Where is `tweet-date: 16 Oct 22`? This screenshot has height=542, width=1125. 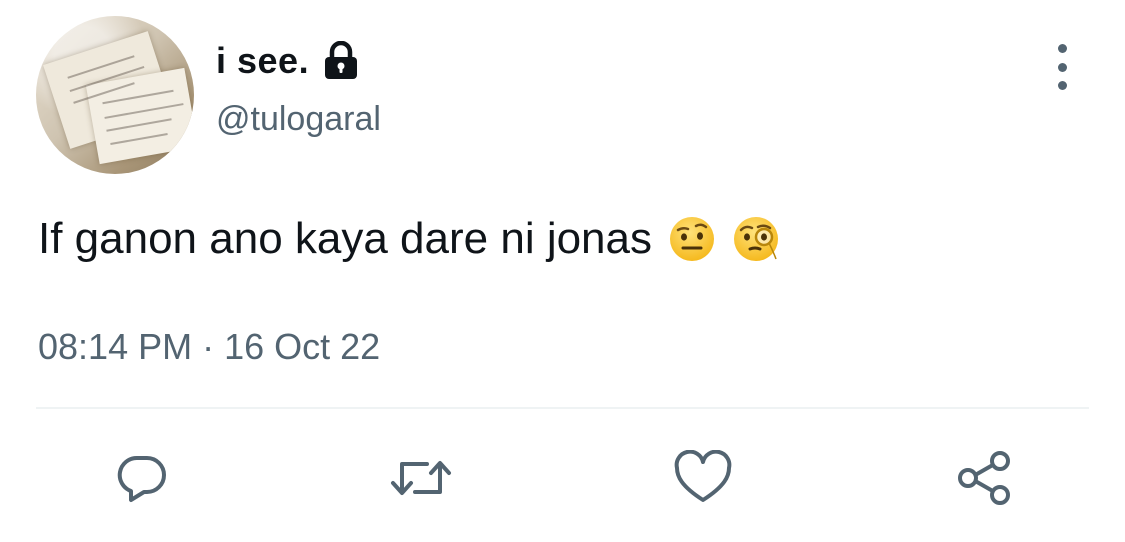
tweet-date: 16 Oct 22 is located at coordinates (302, 346).